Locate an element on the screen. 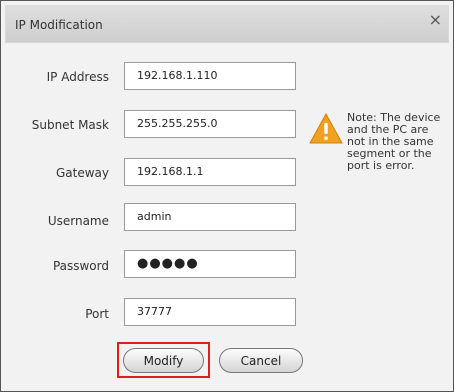 The image size is (454, 392). gateway-input: 192.168.1.1 is located at coordinates (210, 172).